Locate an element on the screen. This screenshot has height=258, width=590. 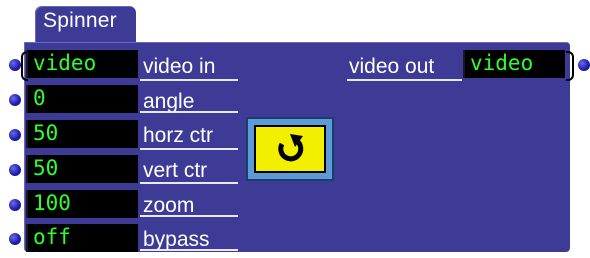
input-value: 0 is located at coordinates (39, 98).